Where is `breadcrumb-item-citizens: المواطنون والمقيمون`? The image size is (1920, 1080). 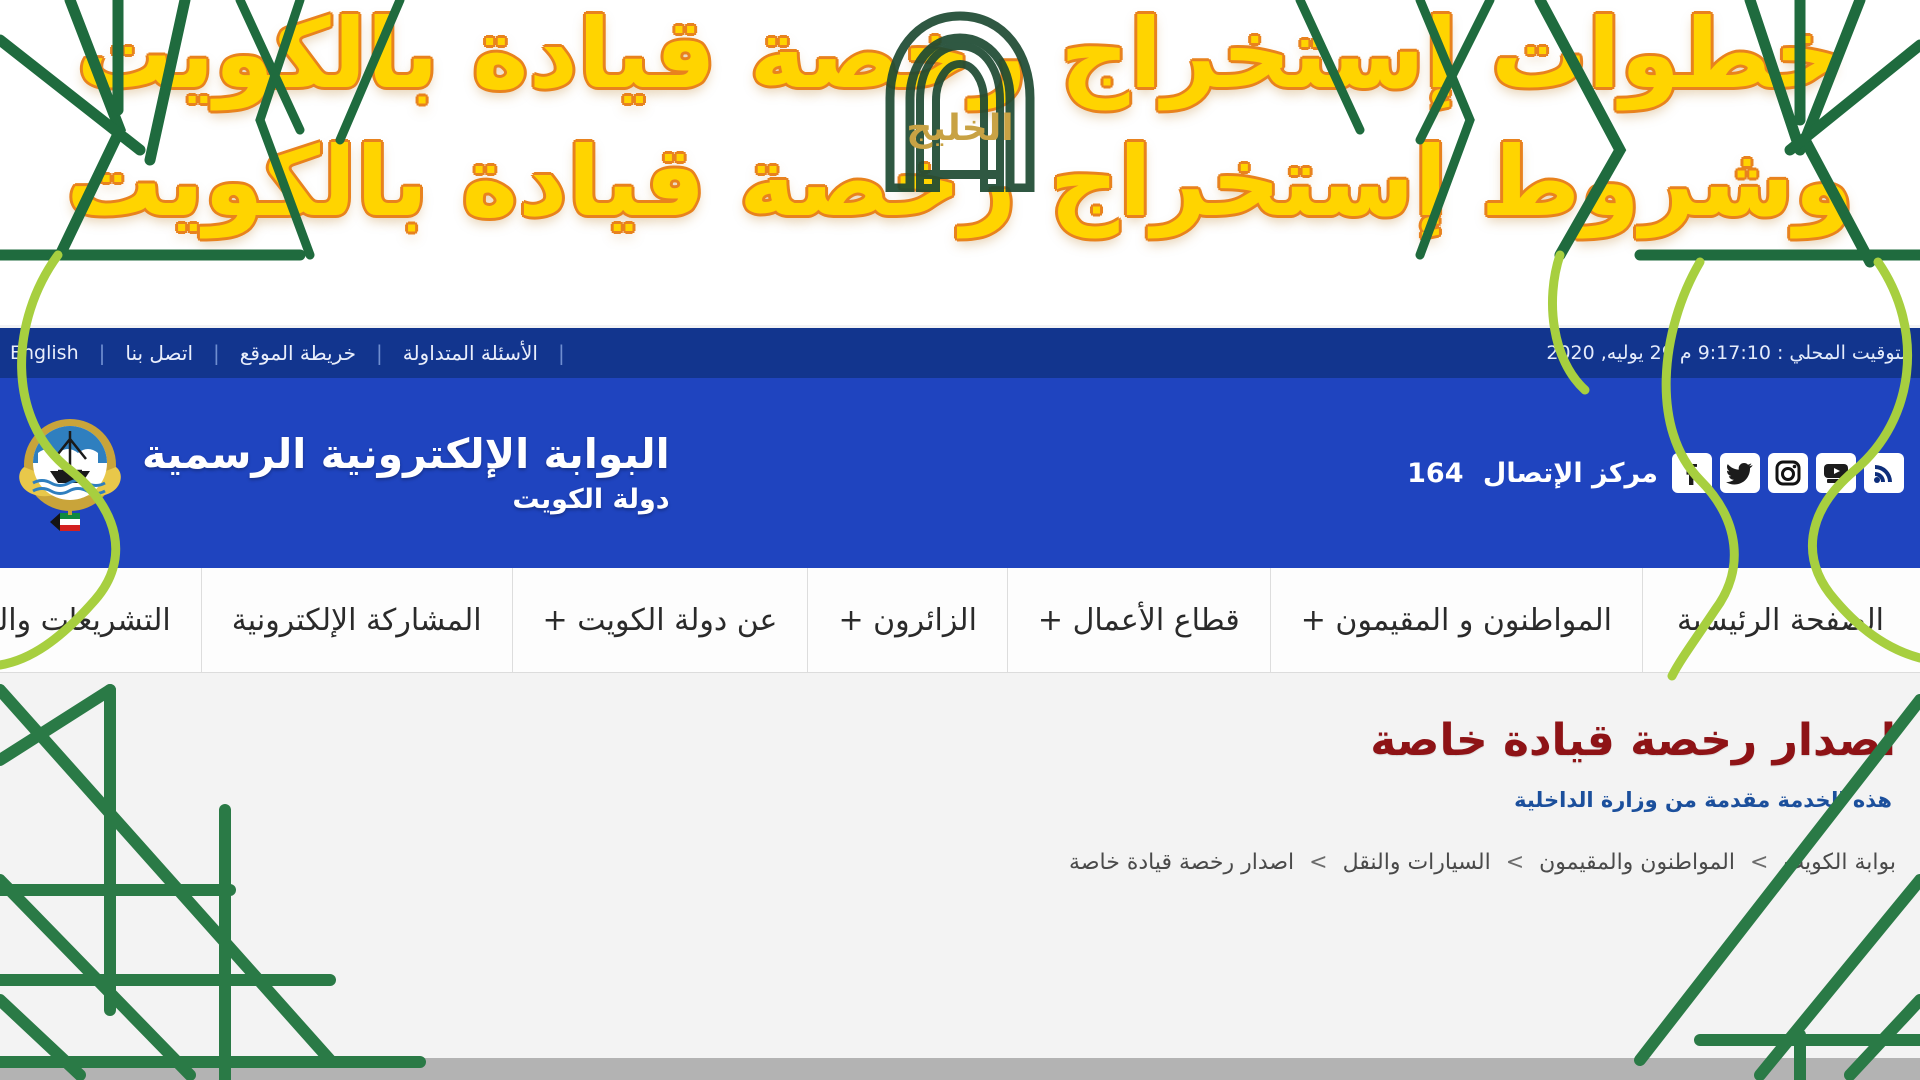
breadcrumb-item-citizens: المواطنون والمقيمون is located at coordinates (1637, 862).